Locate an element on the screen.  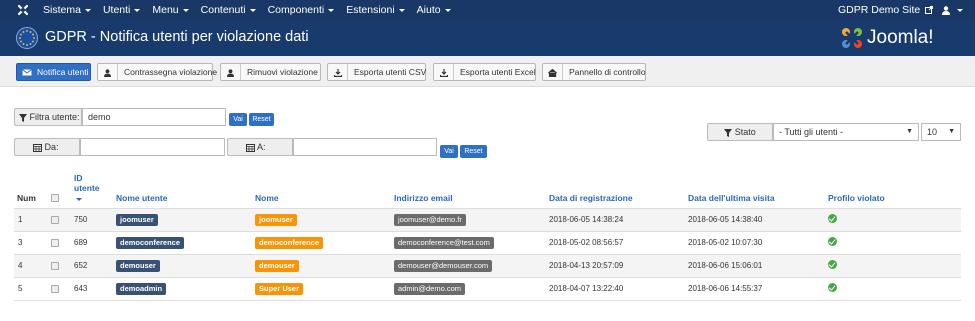
filter-go-button: Vai is located at coordinates (238, 119).